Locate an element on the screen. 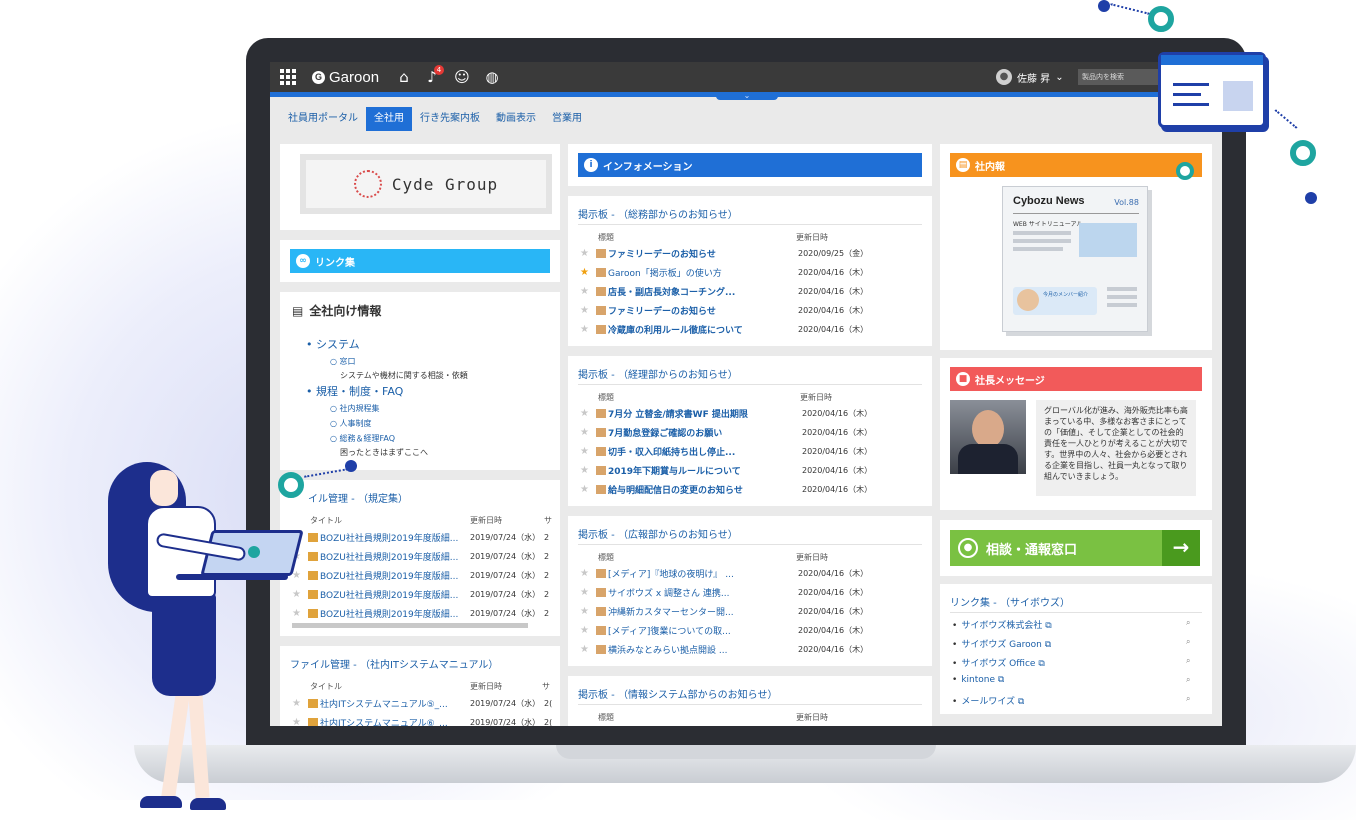  tab-video: 動画表示 is located at coordinates (516, 119).